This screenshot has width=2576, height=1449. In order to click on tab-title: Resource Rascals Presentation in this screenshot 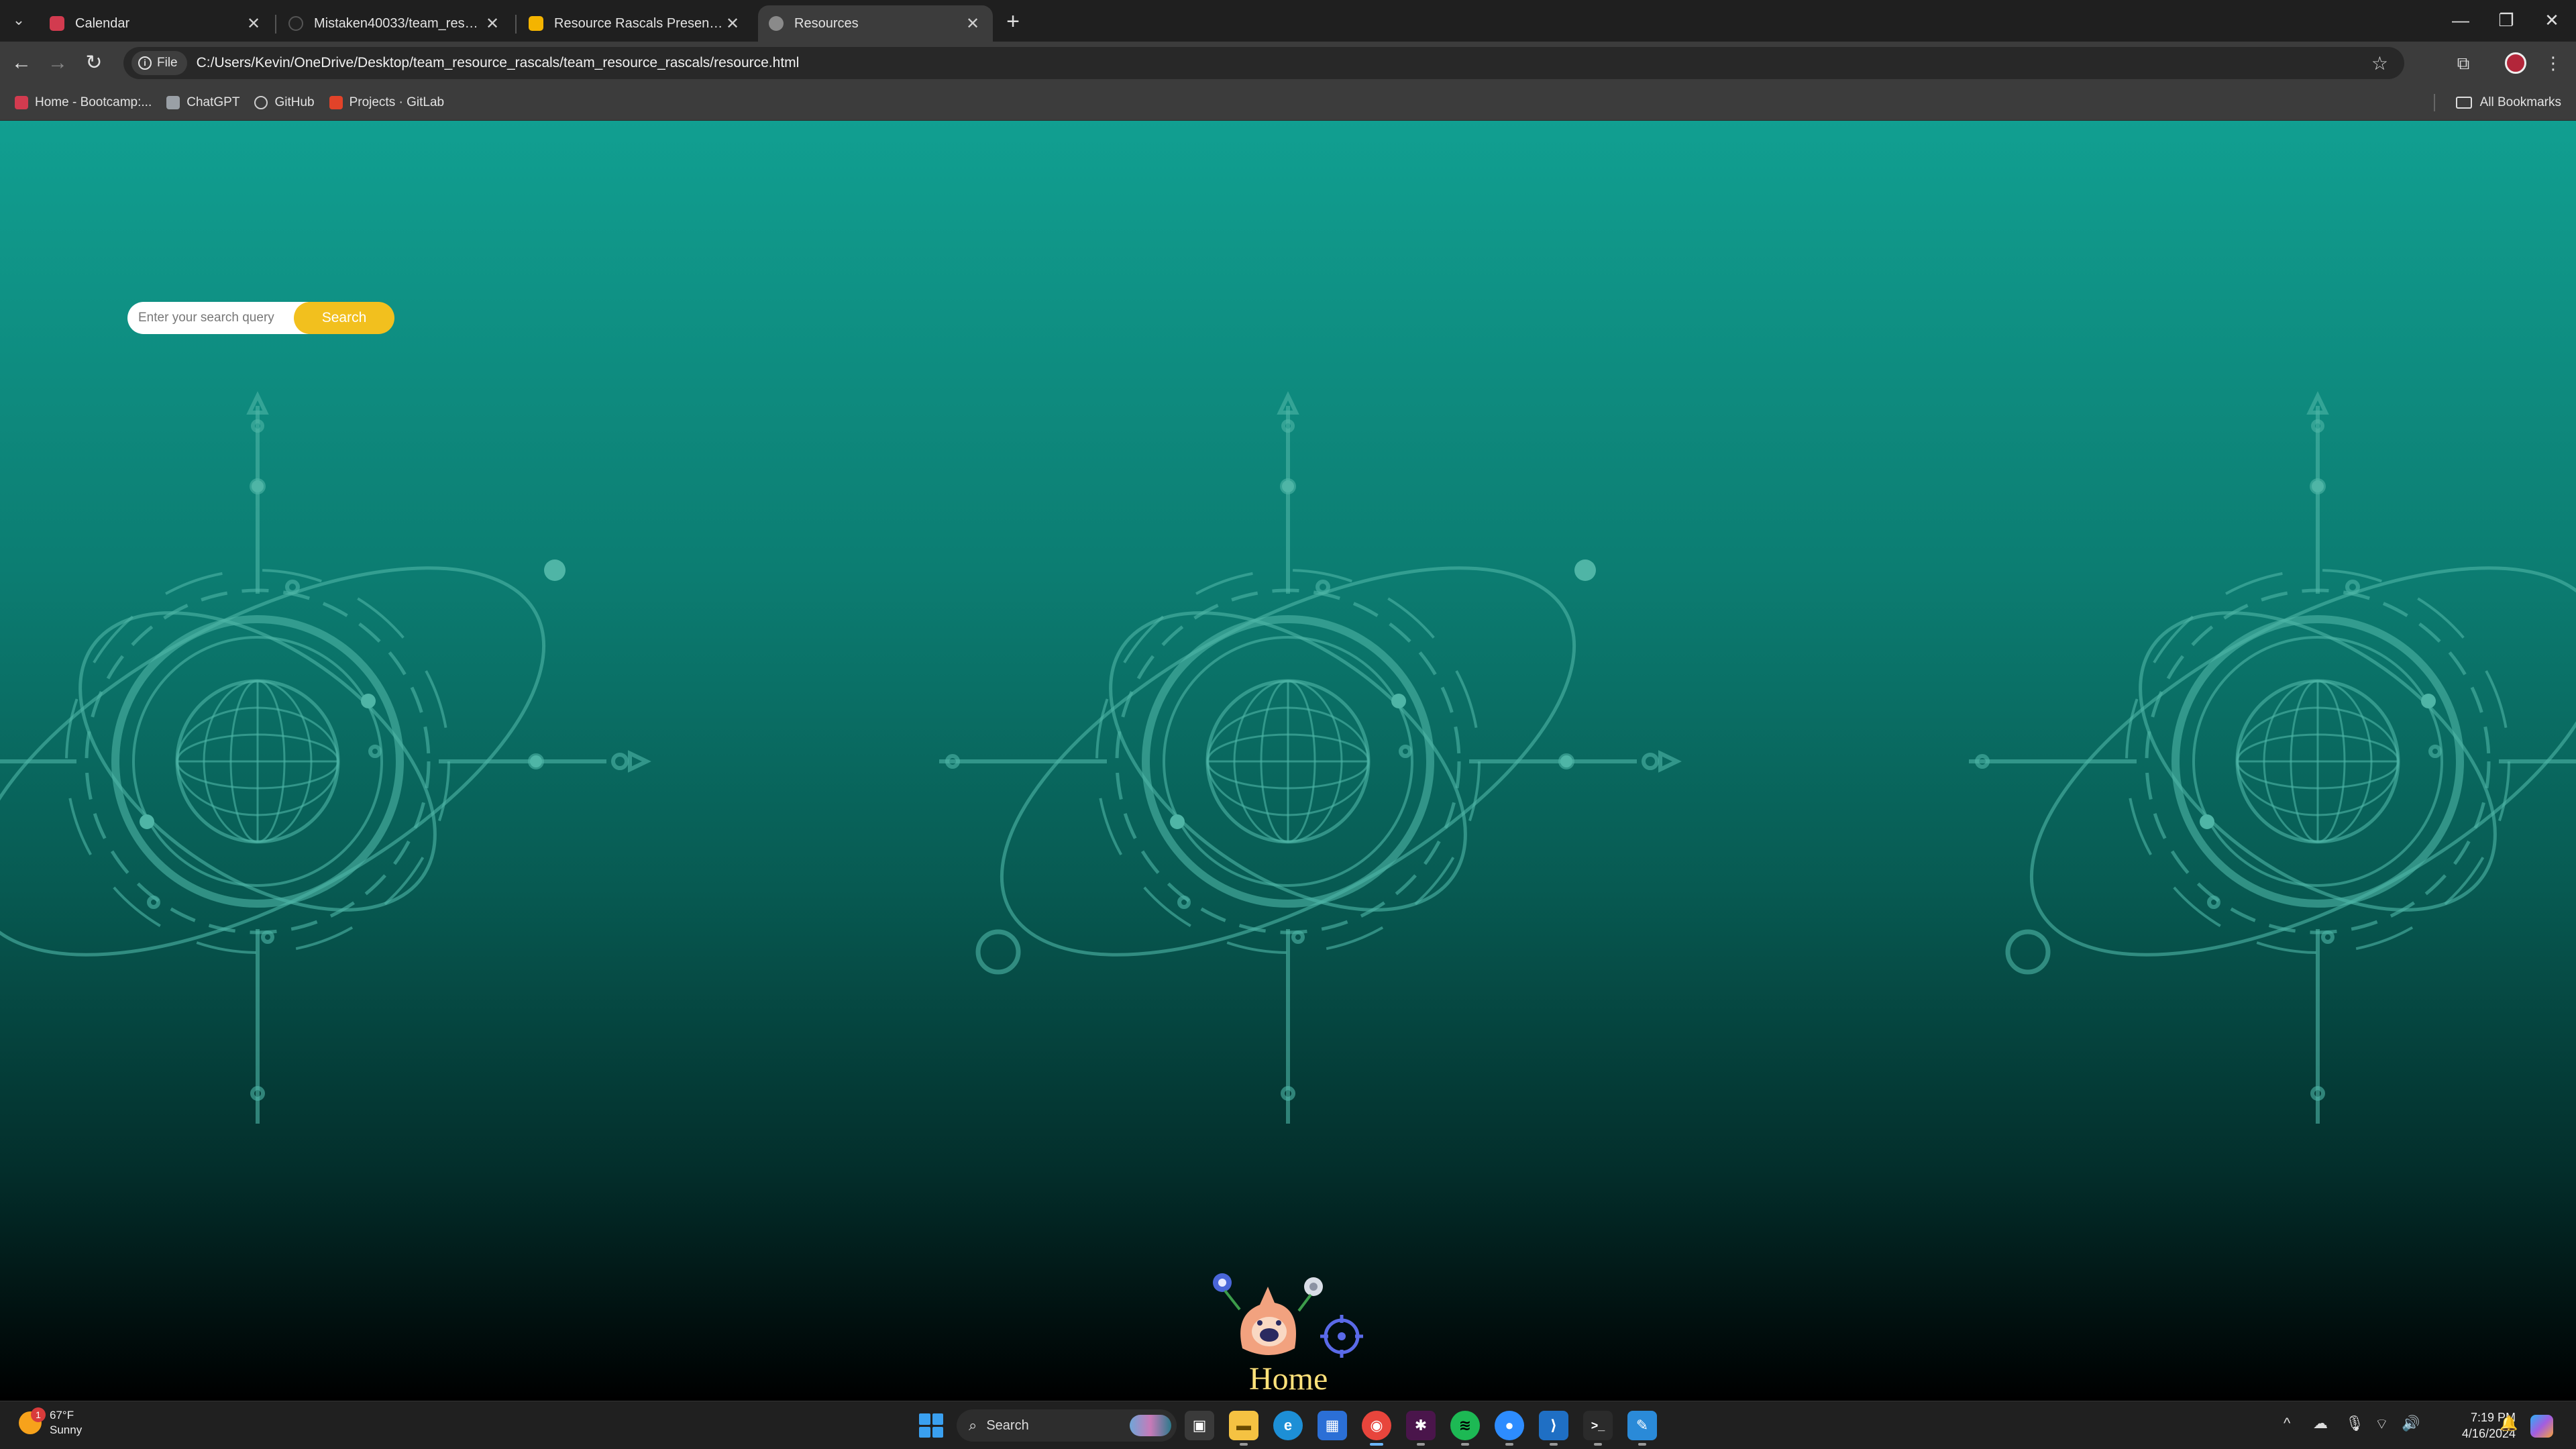, I will do `click(638, 23)`.